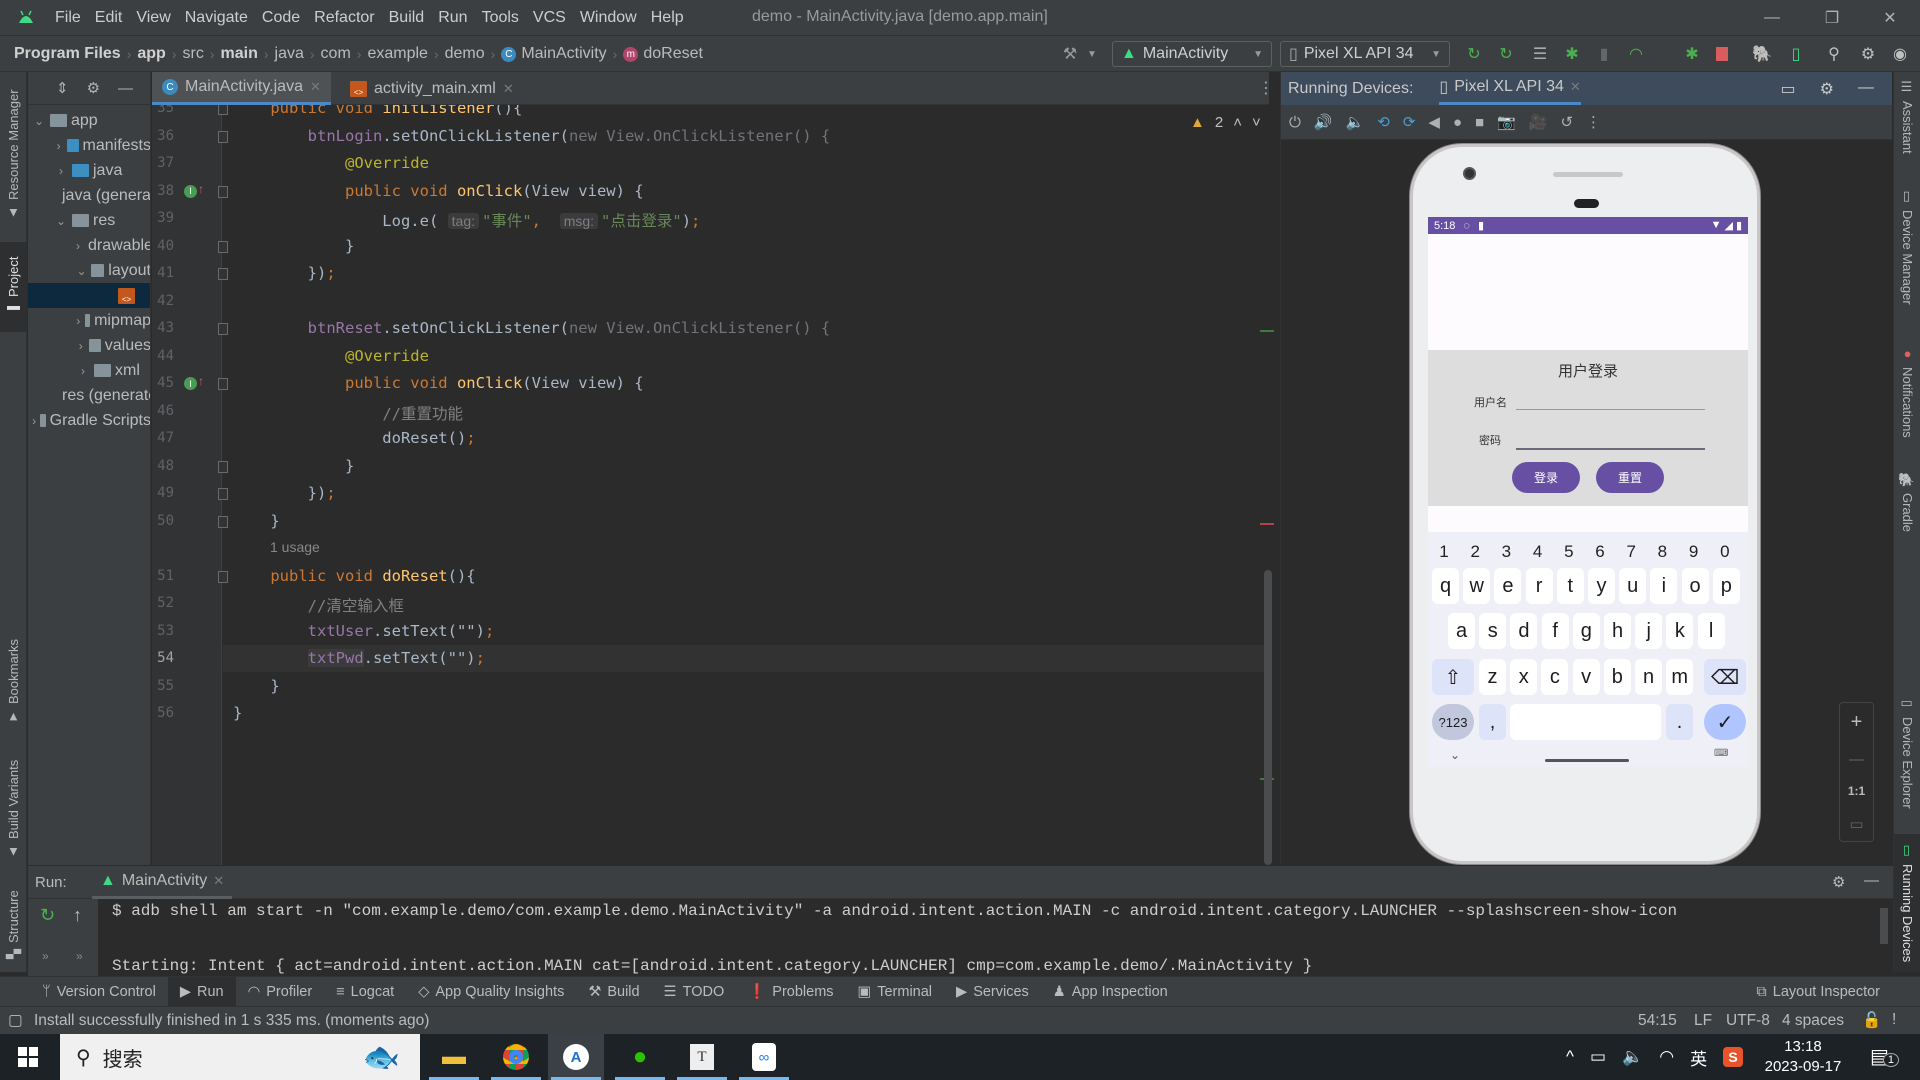  Describe the element at coordinates (295, 547) in the screenshot. I see `usage-hint: 1 usage` at that location.